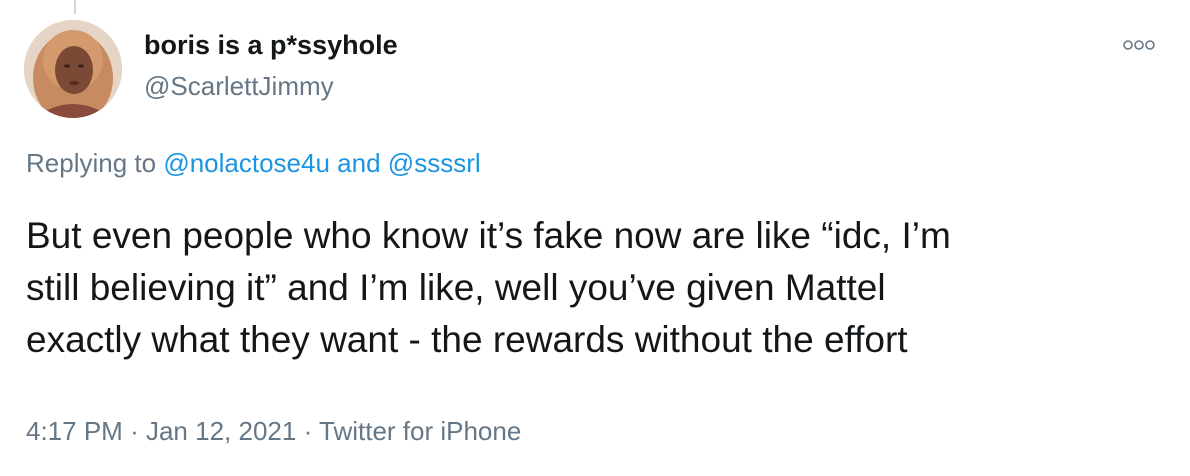 The height and width of the screenshot is (476, 1190). Describe the element at coordinates (221, 431) in the screenshot. I see `tweet-date: Jan 12, 2021` at that location.